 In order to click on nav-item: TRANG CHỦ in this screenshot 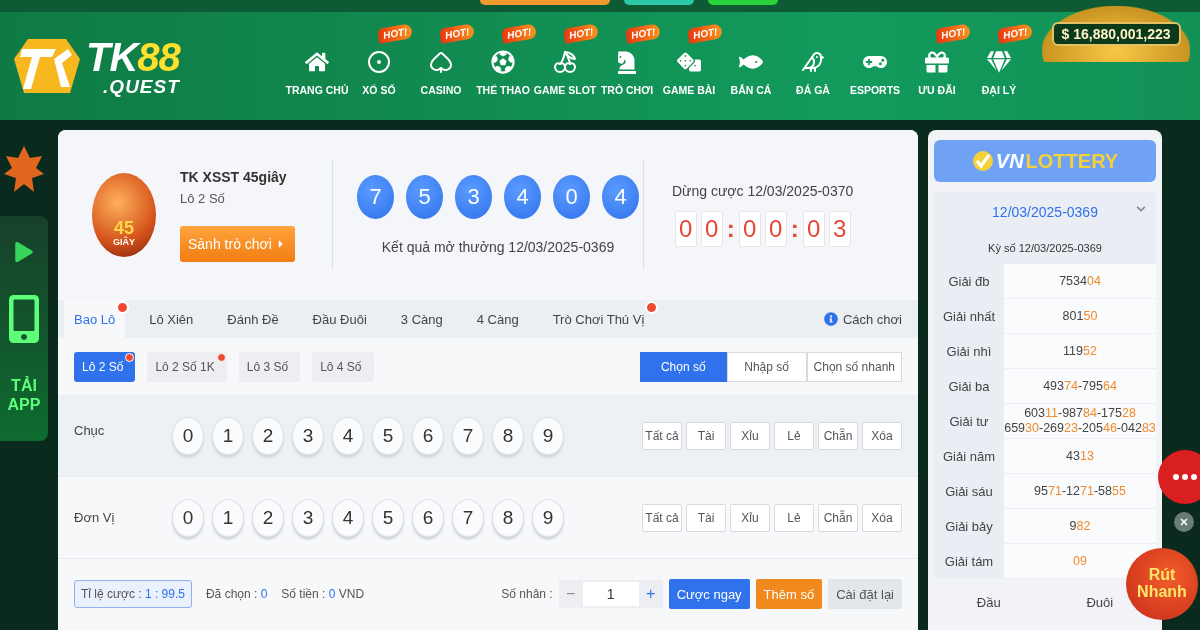, I will do `click(317, 66)`.